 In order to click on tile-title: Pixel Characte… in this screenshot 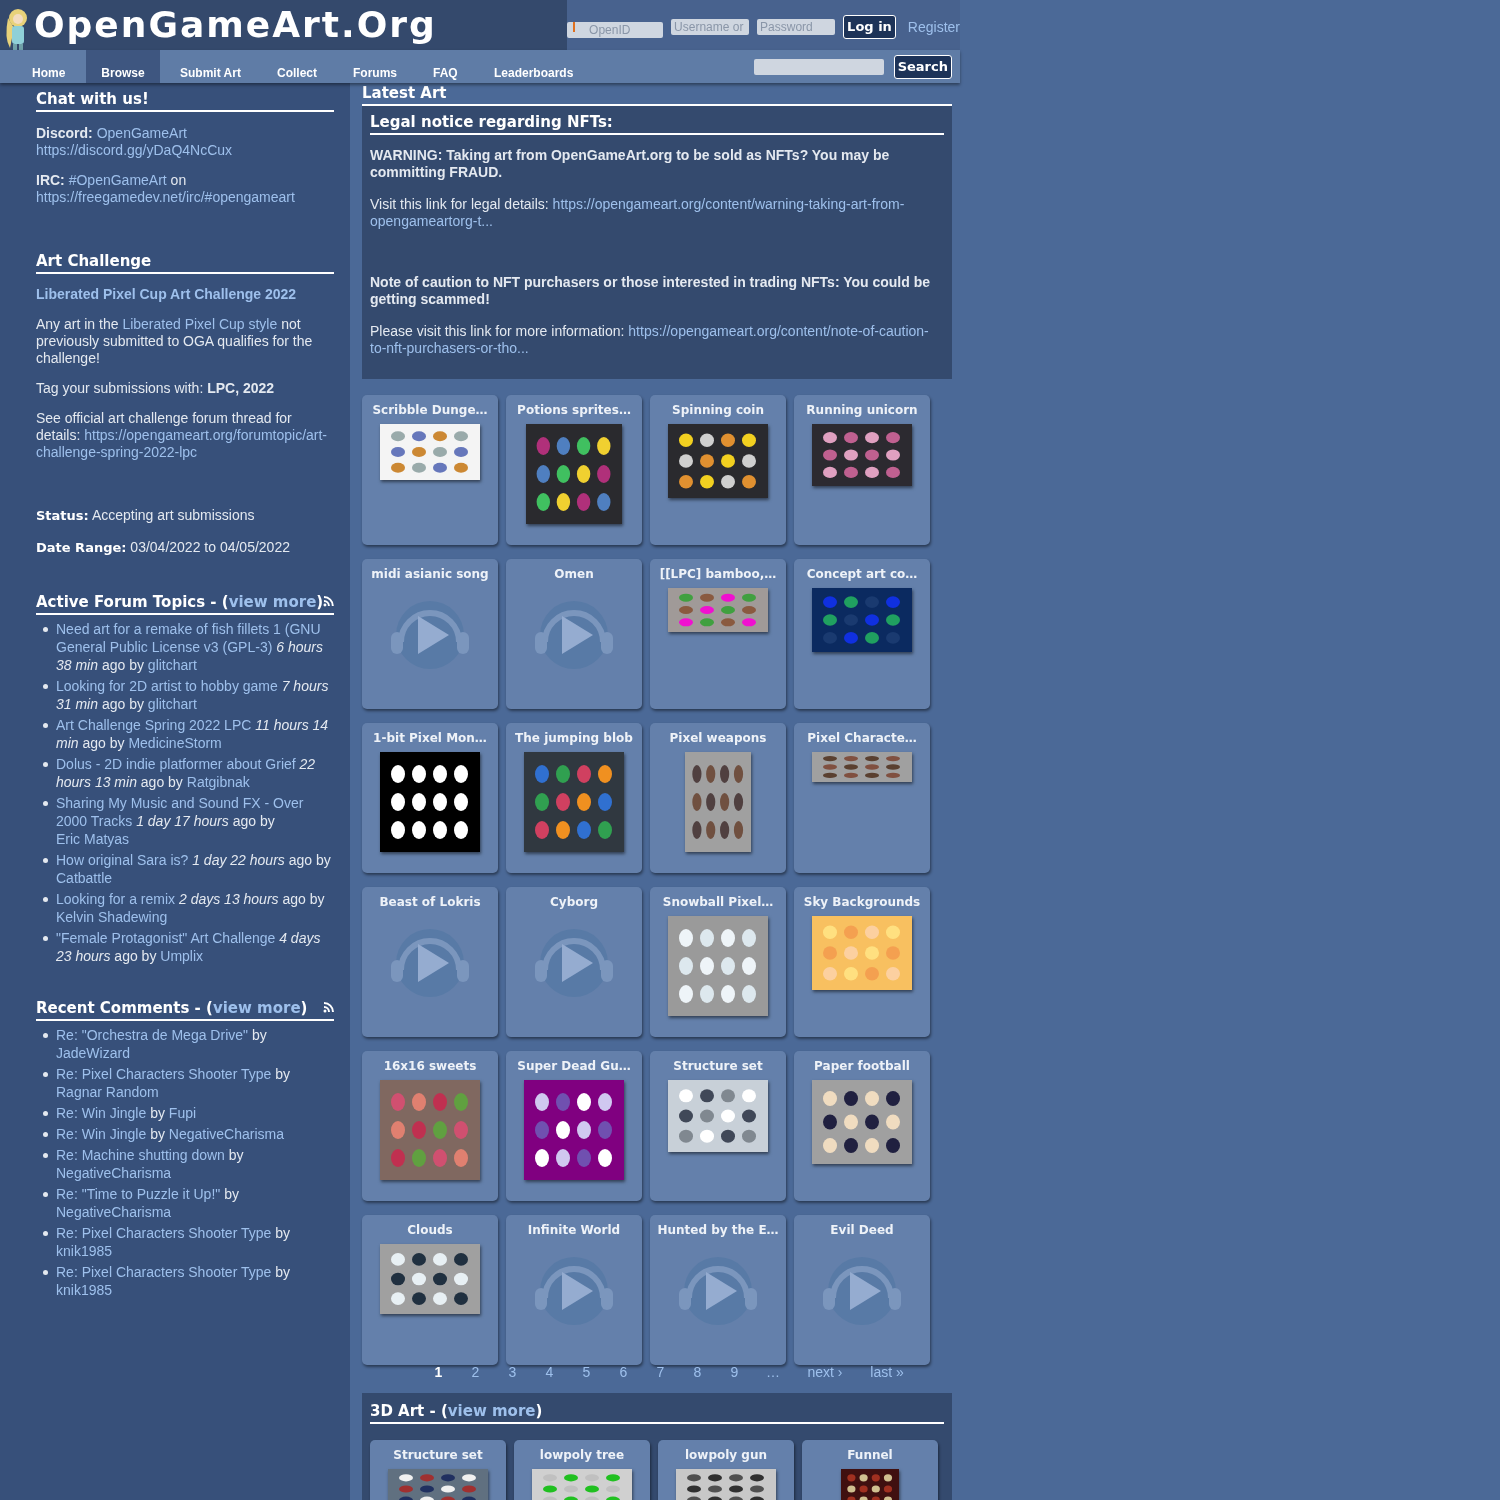, I will do `click(862, 738)`.